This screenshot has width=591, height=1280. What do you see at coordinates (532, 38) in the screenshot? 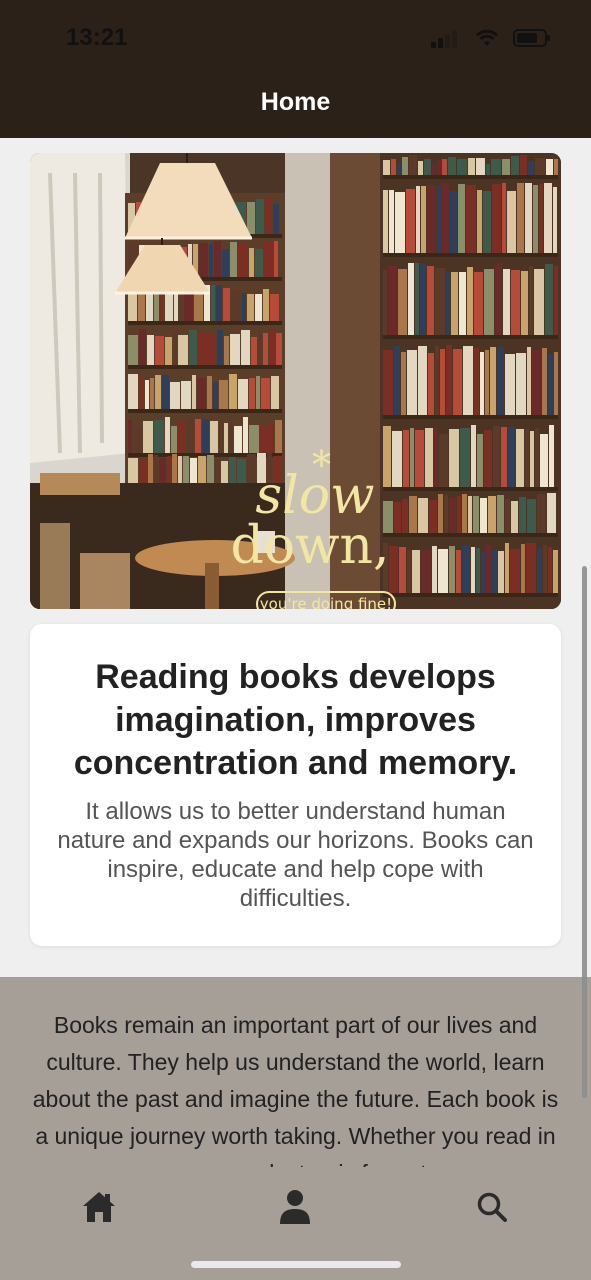
I see `battery-icon` at bounding box center [532, 38].